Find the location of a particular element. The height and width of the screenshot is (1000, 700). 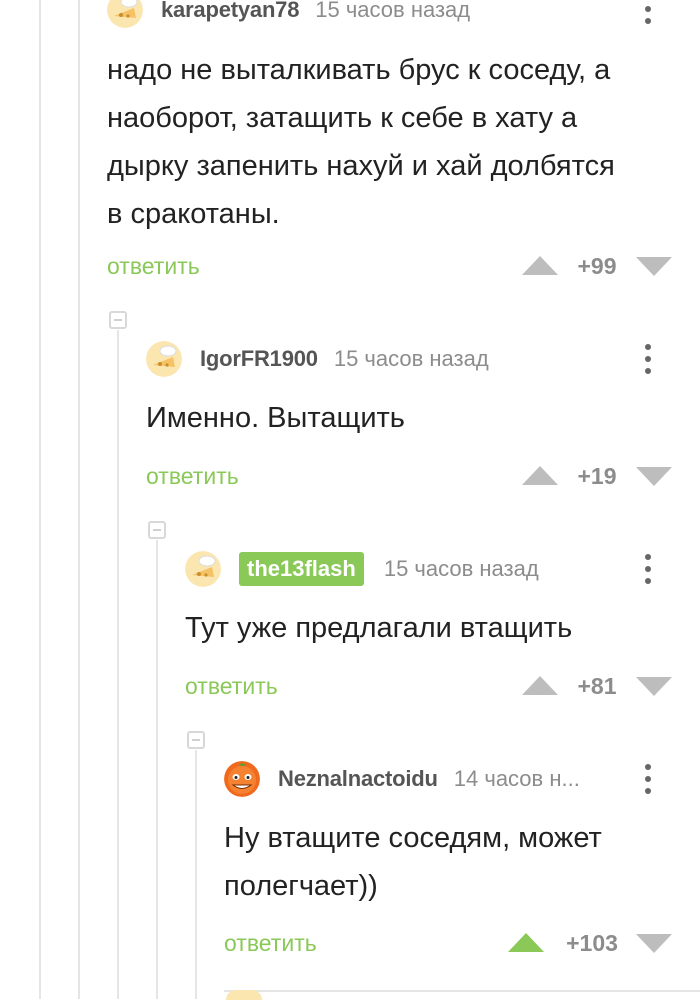

comment-header: IgorFR1900 15 часов назад is located at coordinates (317, 359).